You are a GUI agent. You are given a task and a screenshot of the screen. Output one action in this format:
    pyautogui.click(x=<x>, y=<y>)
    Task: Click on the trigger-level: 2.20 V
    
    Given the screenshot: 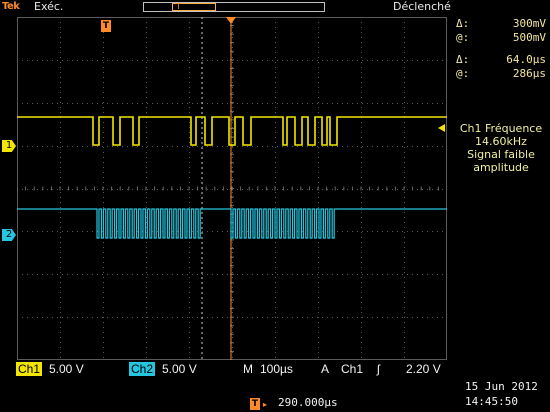 What is the action you would take?
    pyautogui.click(x=423, y=369)
    